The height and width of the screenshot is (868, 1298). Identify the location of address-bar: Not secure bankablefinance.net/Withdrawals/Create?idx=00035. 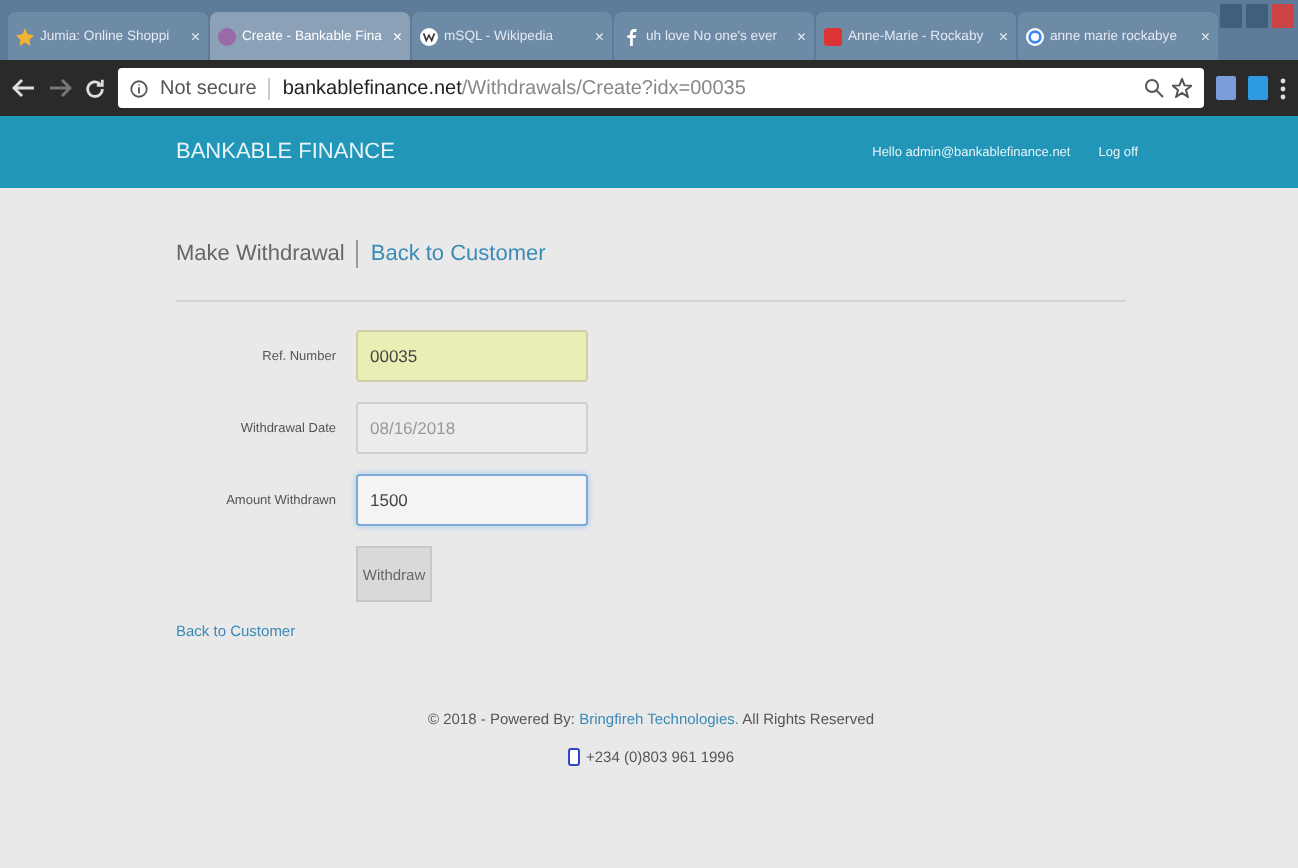
(661, 88).